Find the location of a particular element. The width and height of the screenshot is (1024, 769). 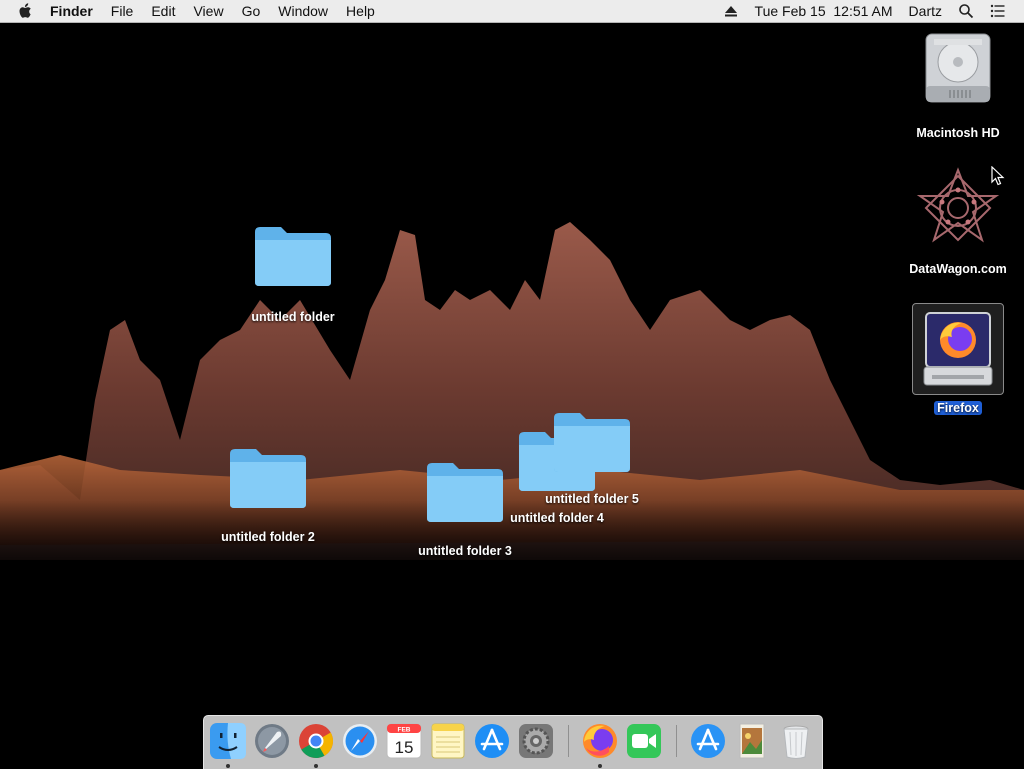

menu-file: File is located at coordinates (122, 11).